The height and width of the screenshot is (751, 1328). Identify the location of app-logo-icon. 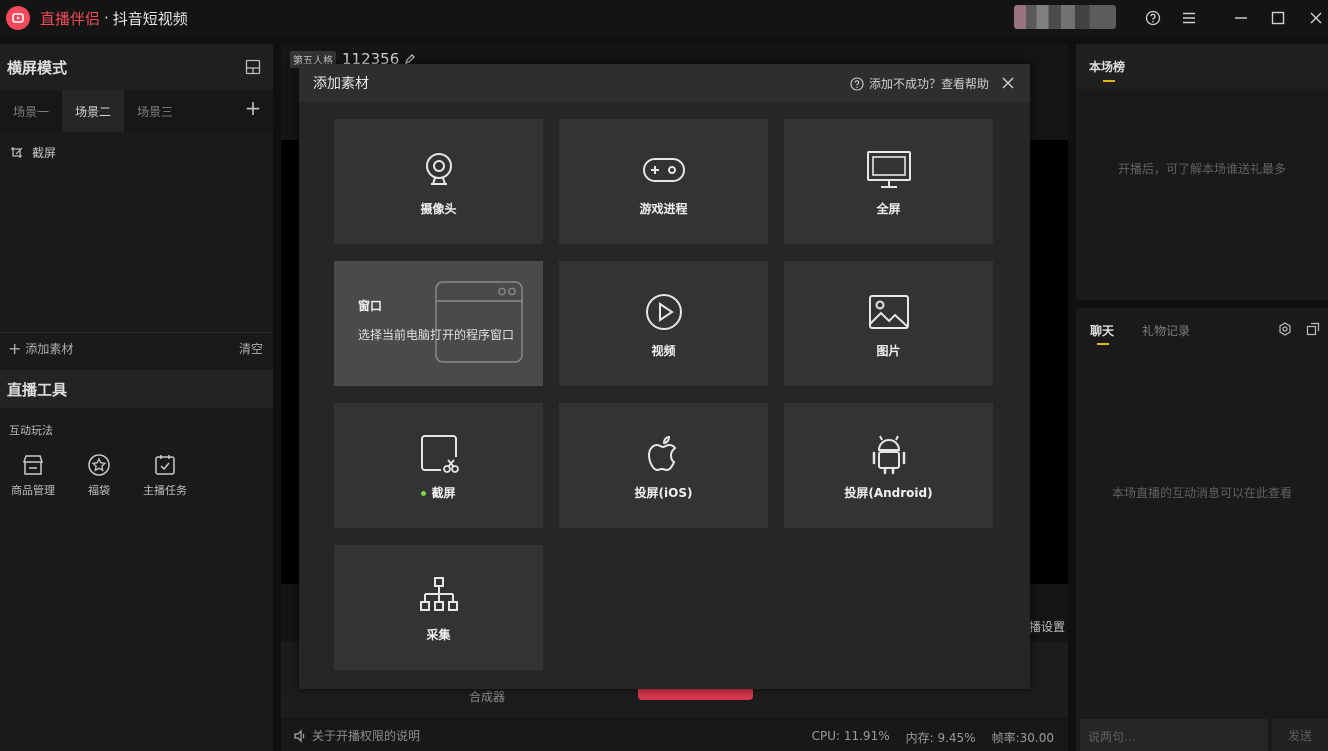
(18, 18).